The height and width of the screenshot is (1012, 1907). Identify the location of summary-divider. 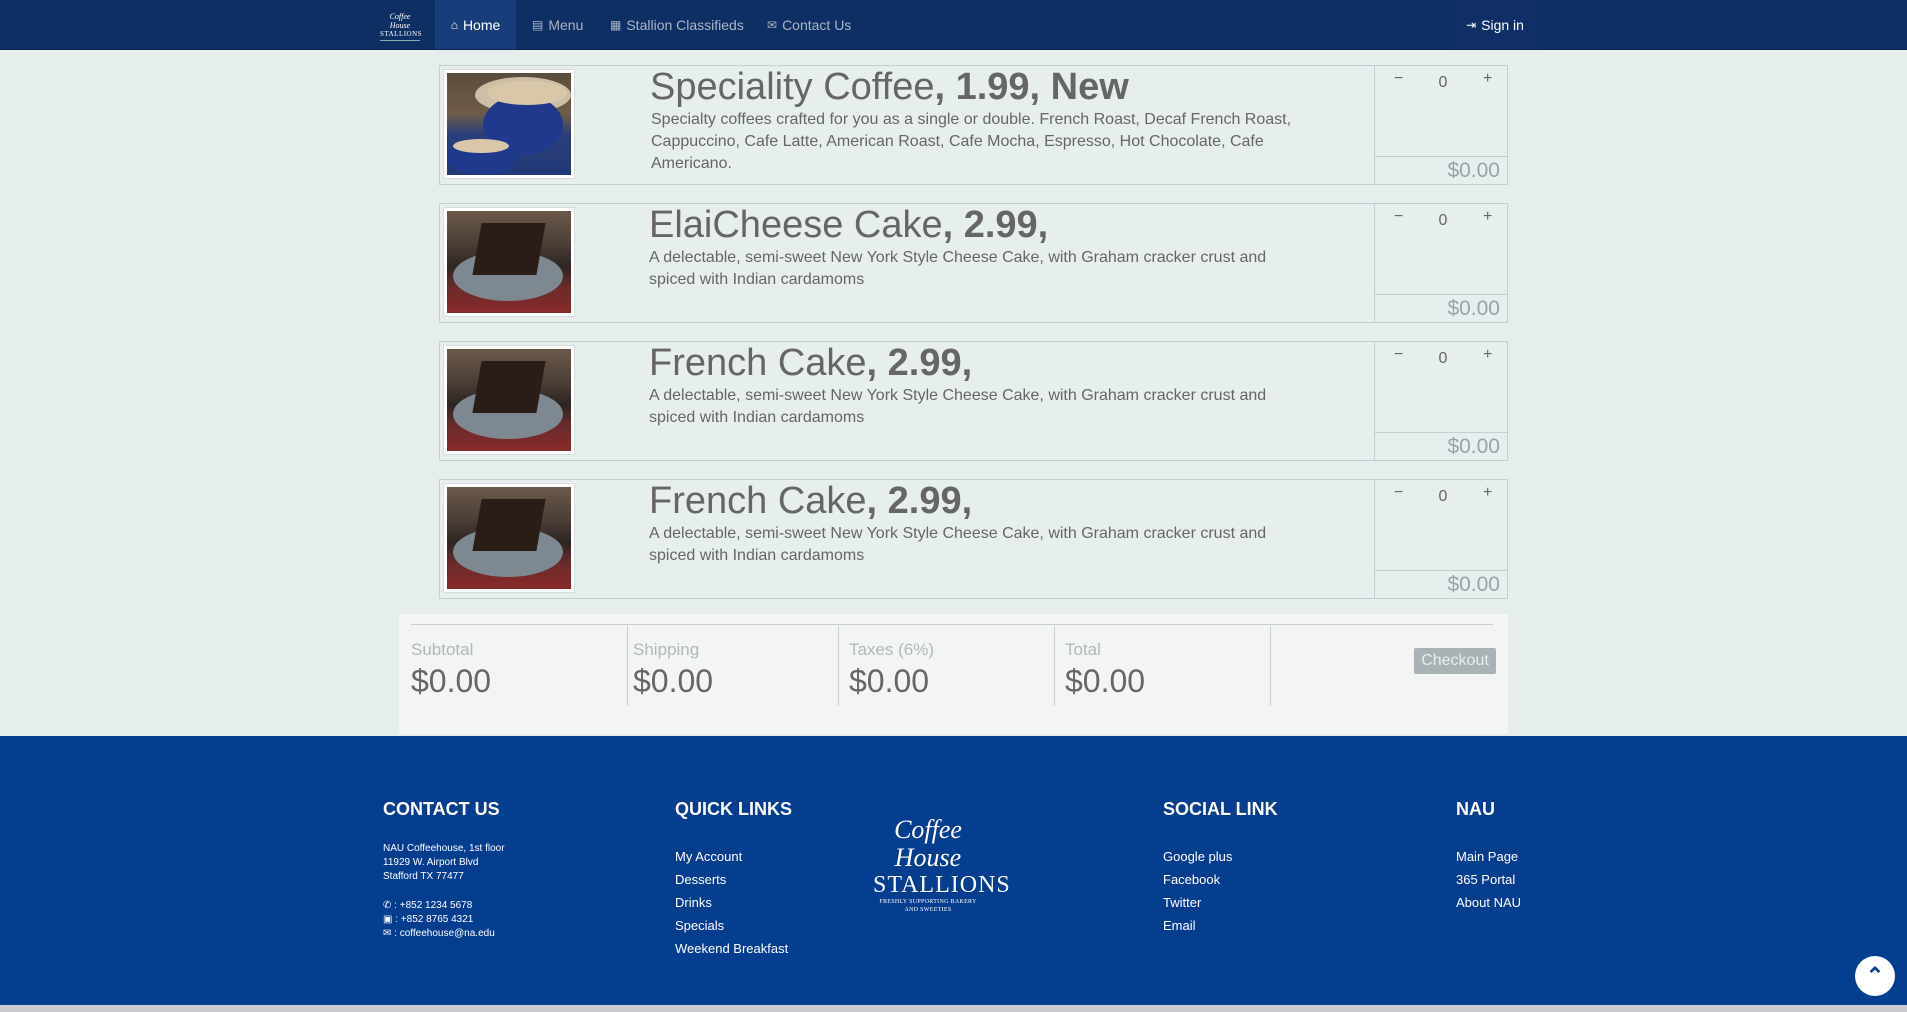
(952, 624).